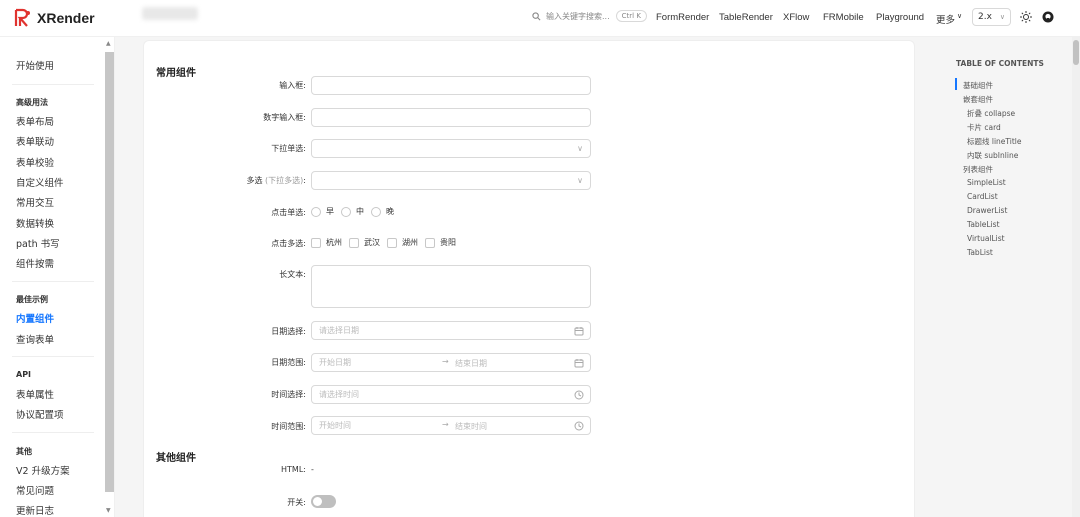  What do you see at coordinates (986, 238) in the screenshot?
I see `toc-item: VirtualList` at bounding box center [986, 238].